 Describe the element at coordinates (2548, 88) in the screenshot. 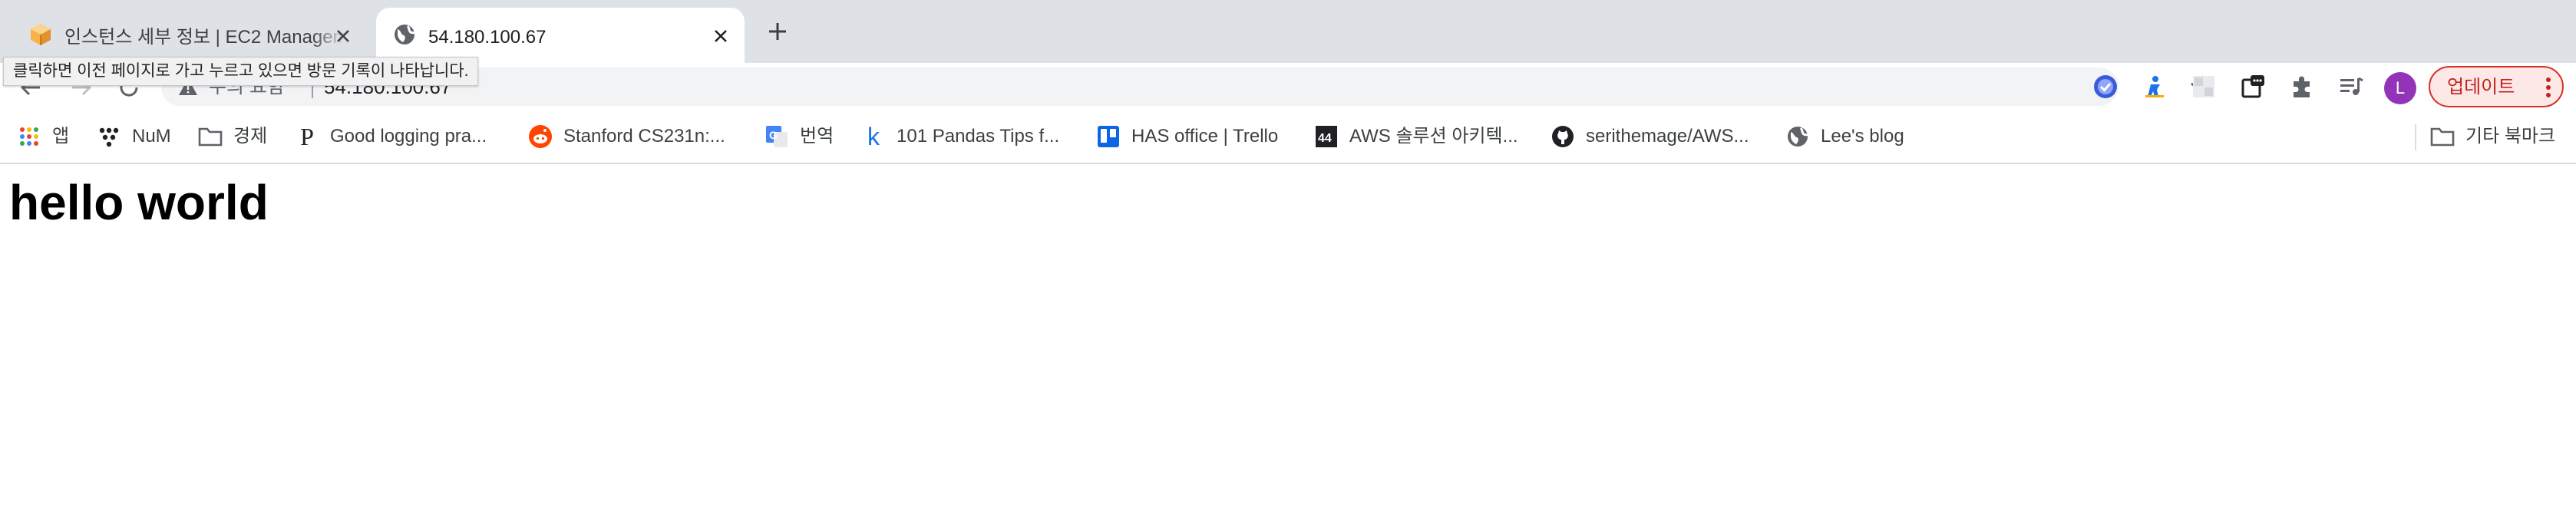

I see `kebab-menu-icon` at that location.